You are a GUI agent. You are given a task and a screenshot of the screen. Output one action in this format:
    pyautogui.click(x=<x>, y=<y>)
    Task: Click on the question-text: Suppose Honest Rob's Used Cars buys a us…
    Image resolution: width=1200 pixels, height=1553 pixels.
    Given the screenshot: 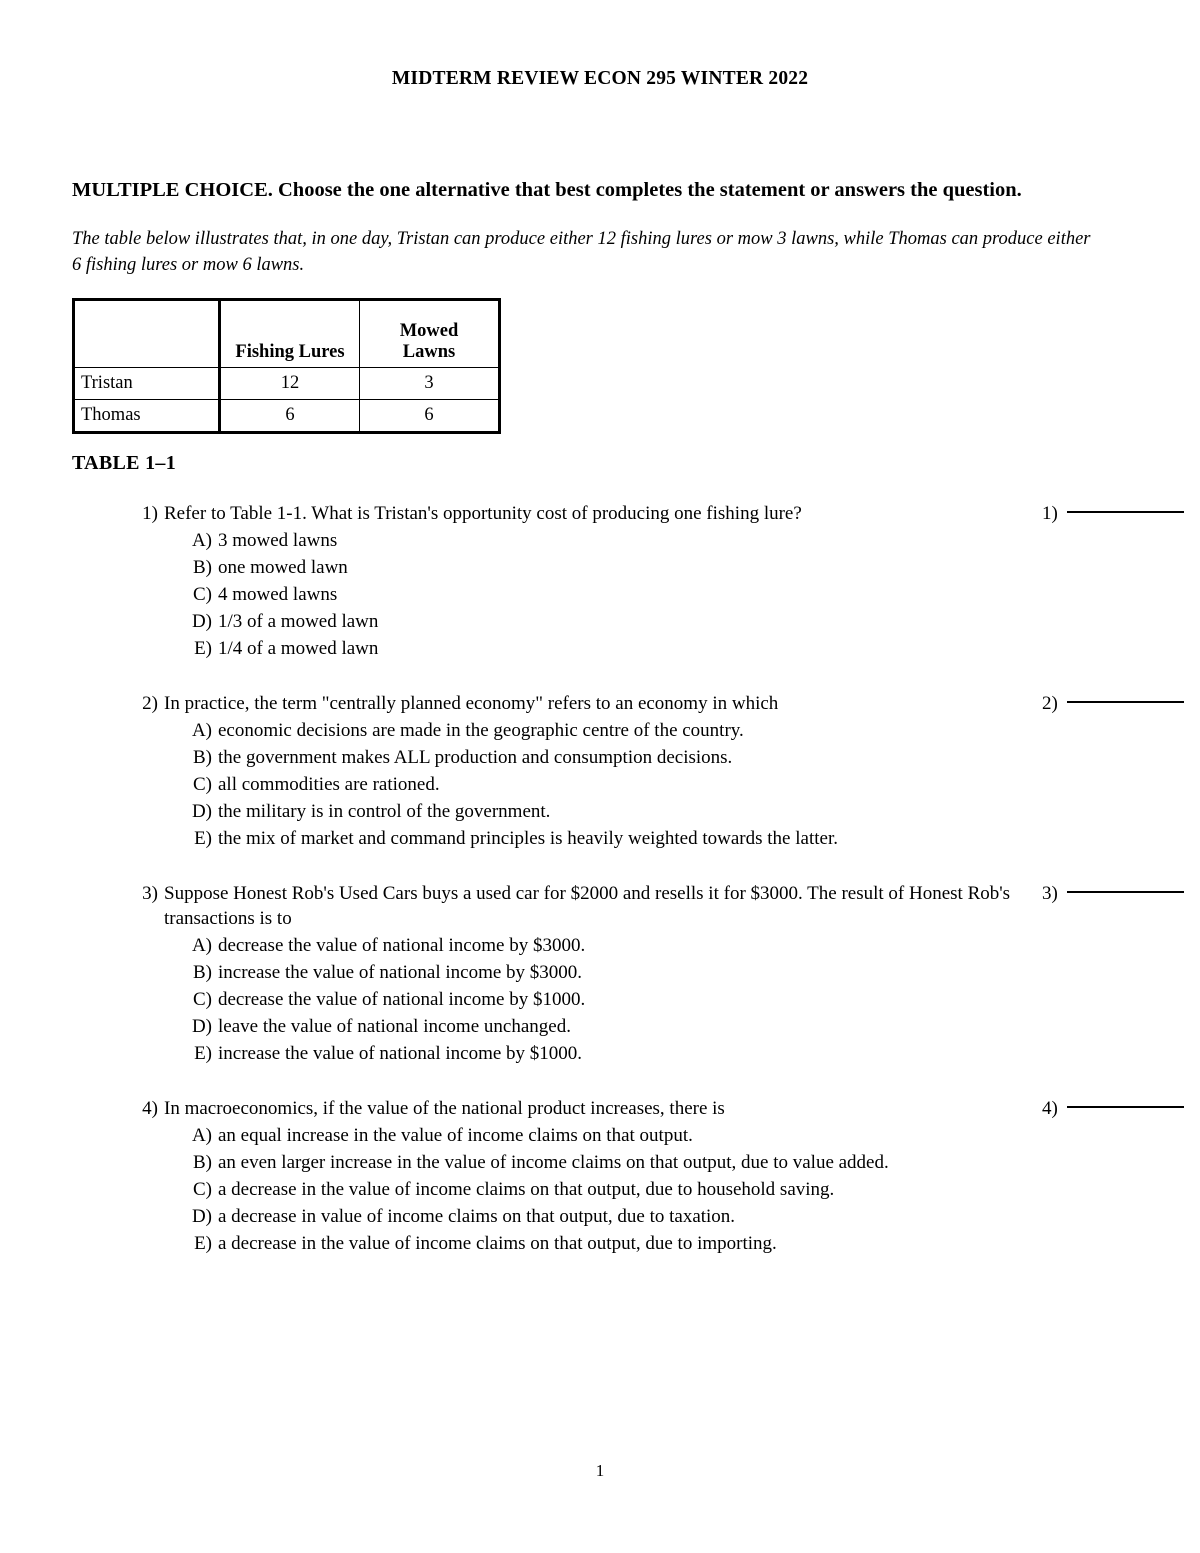 What is the action you would take?
    pyautogui.click(x=587, y=906)
    